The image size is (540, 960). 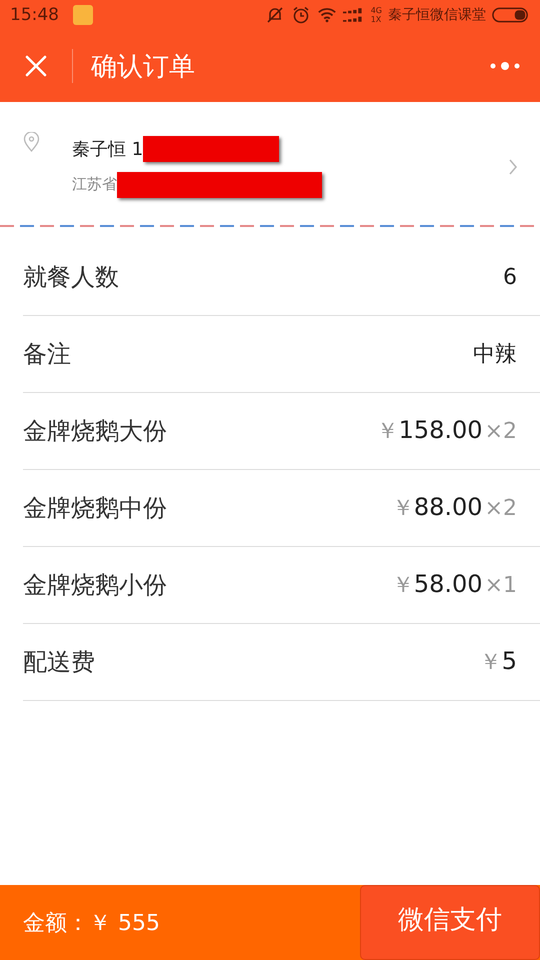 What do you see at coordinates (95, 431) in the screenshot?
I see `row-label: 金牌烧鹅大份` at bounding box center [95, 431].